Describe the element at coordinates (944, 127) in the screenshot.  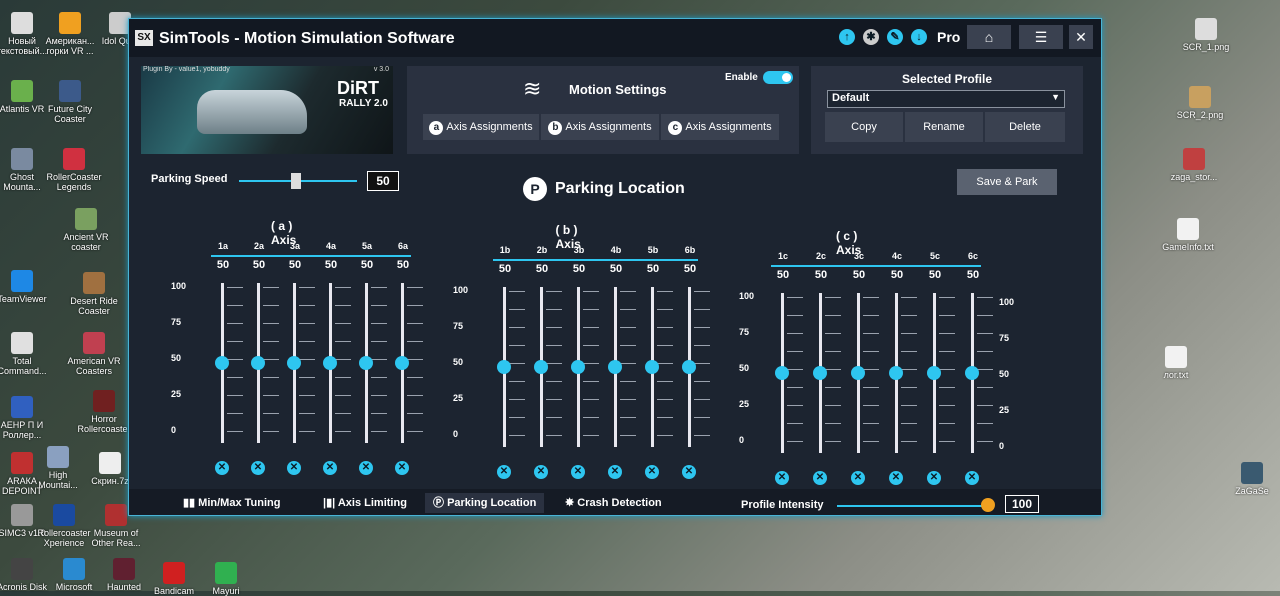
I see `rename-button: Rename` at that location.